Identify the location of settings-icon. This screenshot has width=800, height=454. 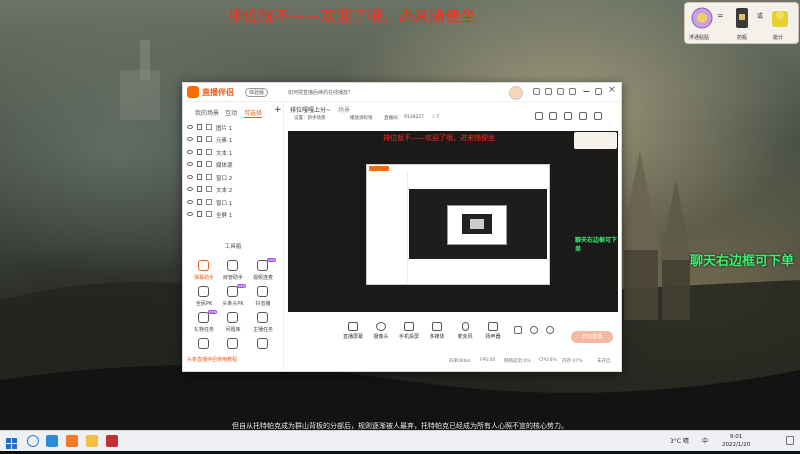
(568, 116).